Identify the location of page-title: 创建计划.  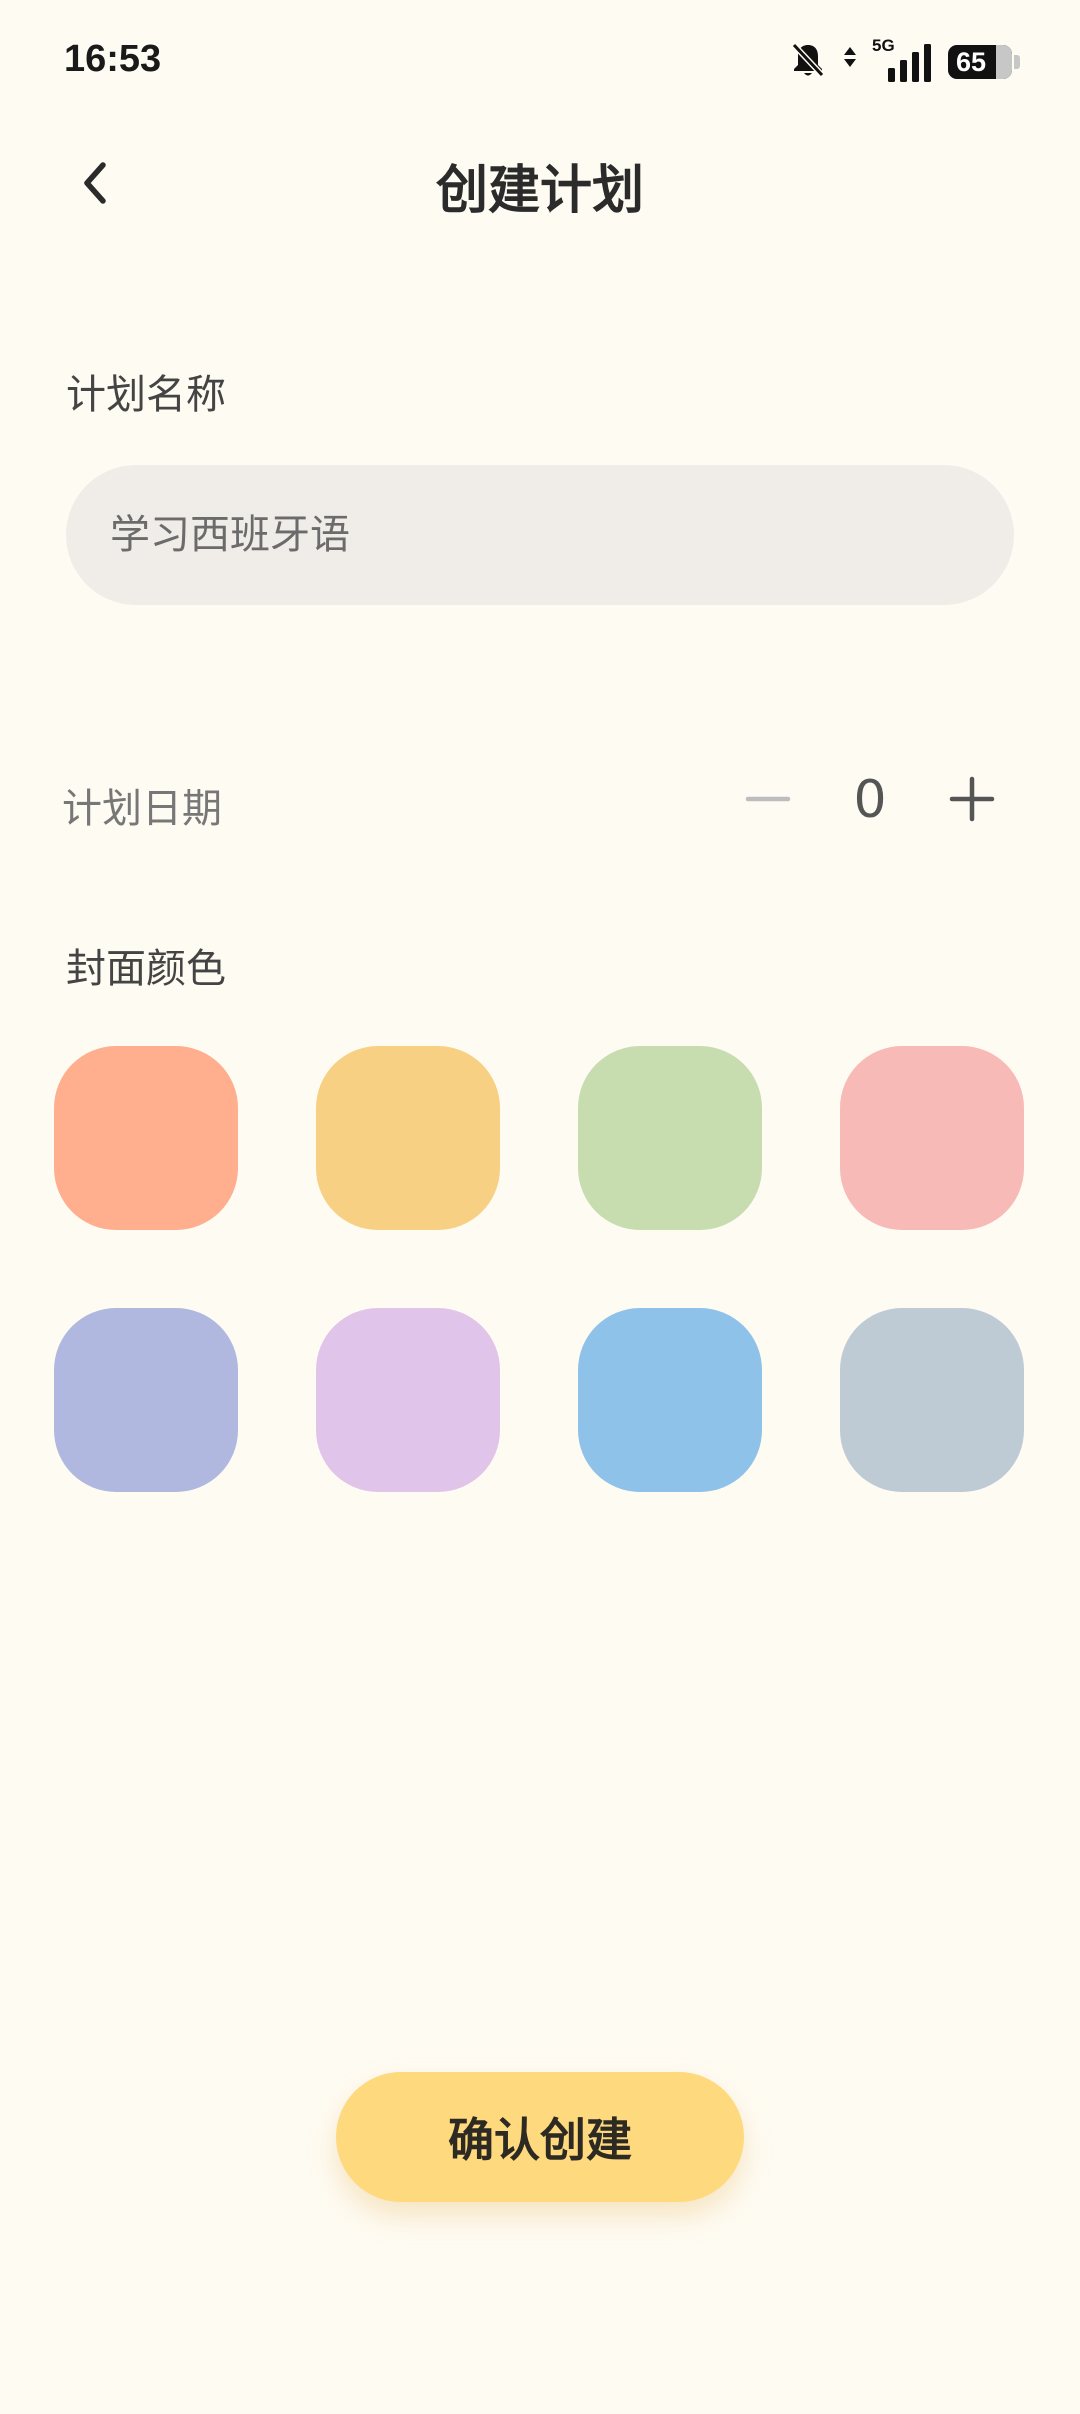
(539, 191).